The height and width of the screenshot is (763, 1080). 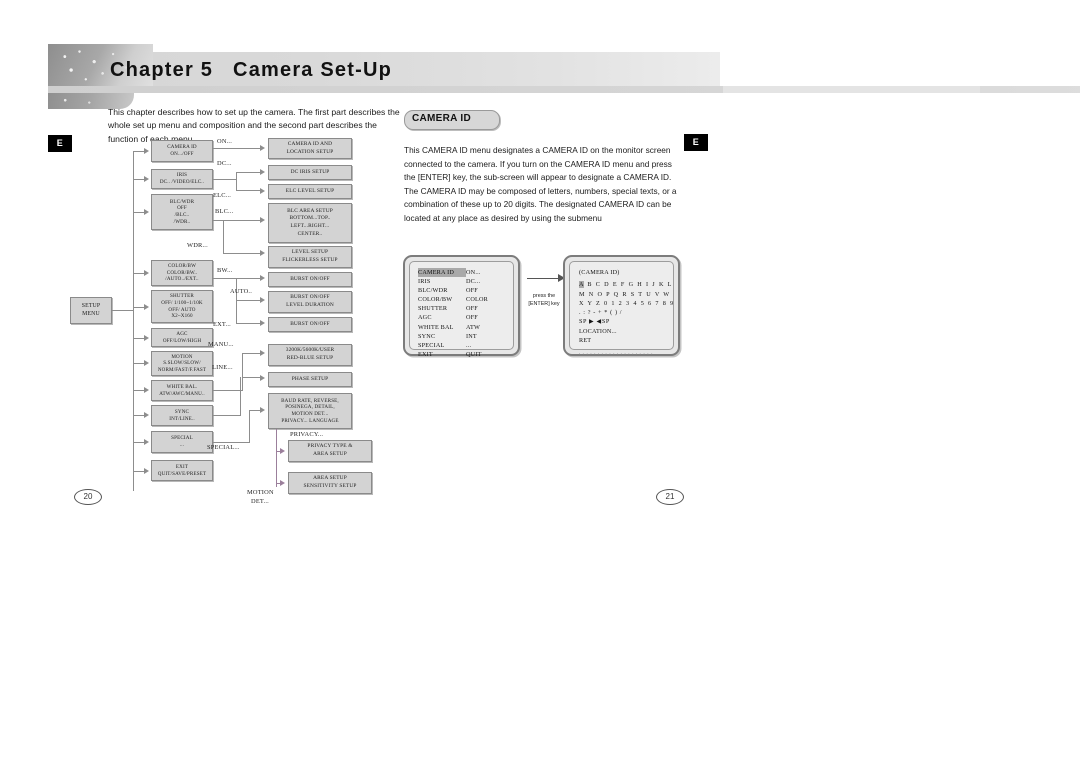 I want to click on chapter-label: Chapter 5, so click(x=162, y=70).